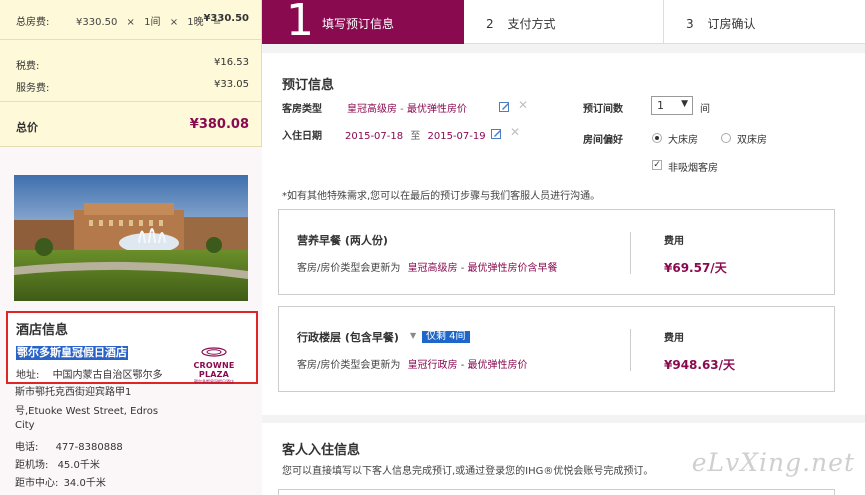 The width and height of the screenshot is (865, 495). I want to click on nonsmoking-label: 非吸烟客房, so click(693, 168).